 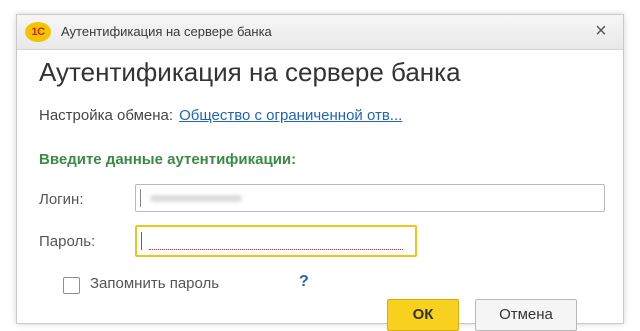 I want to click on login-value-redacted, so click(x=196, y=198).